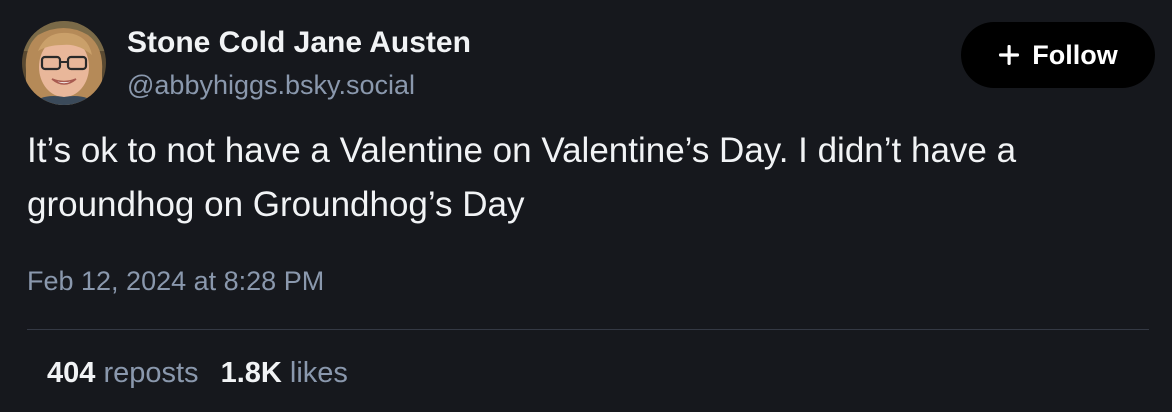 Image resolution: width=1172 pixels, height=412 pixels. What do you see at coordinates (71, 373) in the screenshot?
I see `reposts-count: 404` at bounding box center [71, 373].